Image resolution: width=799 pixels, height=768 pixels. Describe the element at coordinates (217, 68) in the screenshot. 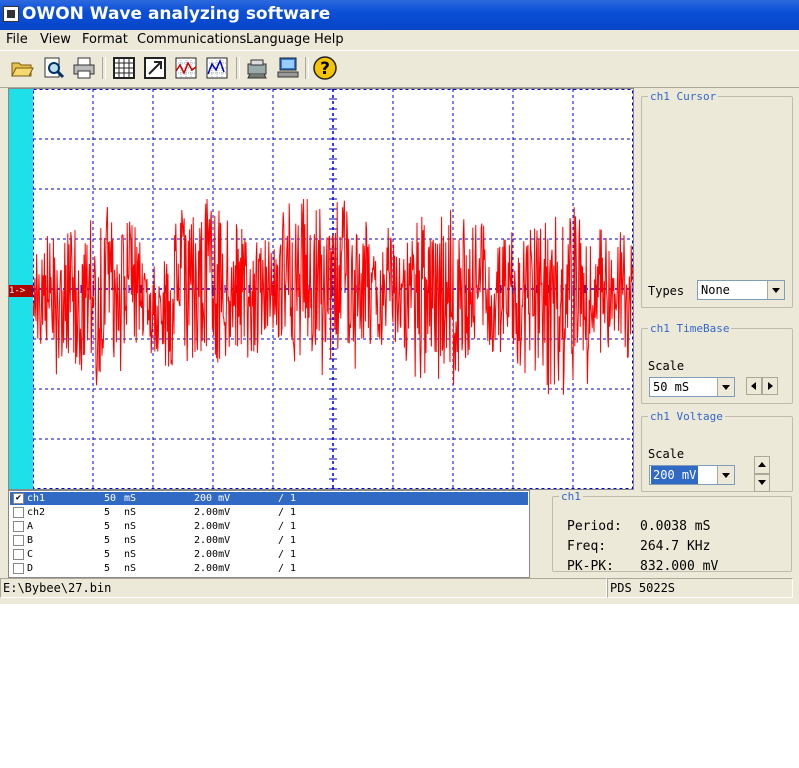

I see `spectrum-icon` at that location.